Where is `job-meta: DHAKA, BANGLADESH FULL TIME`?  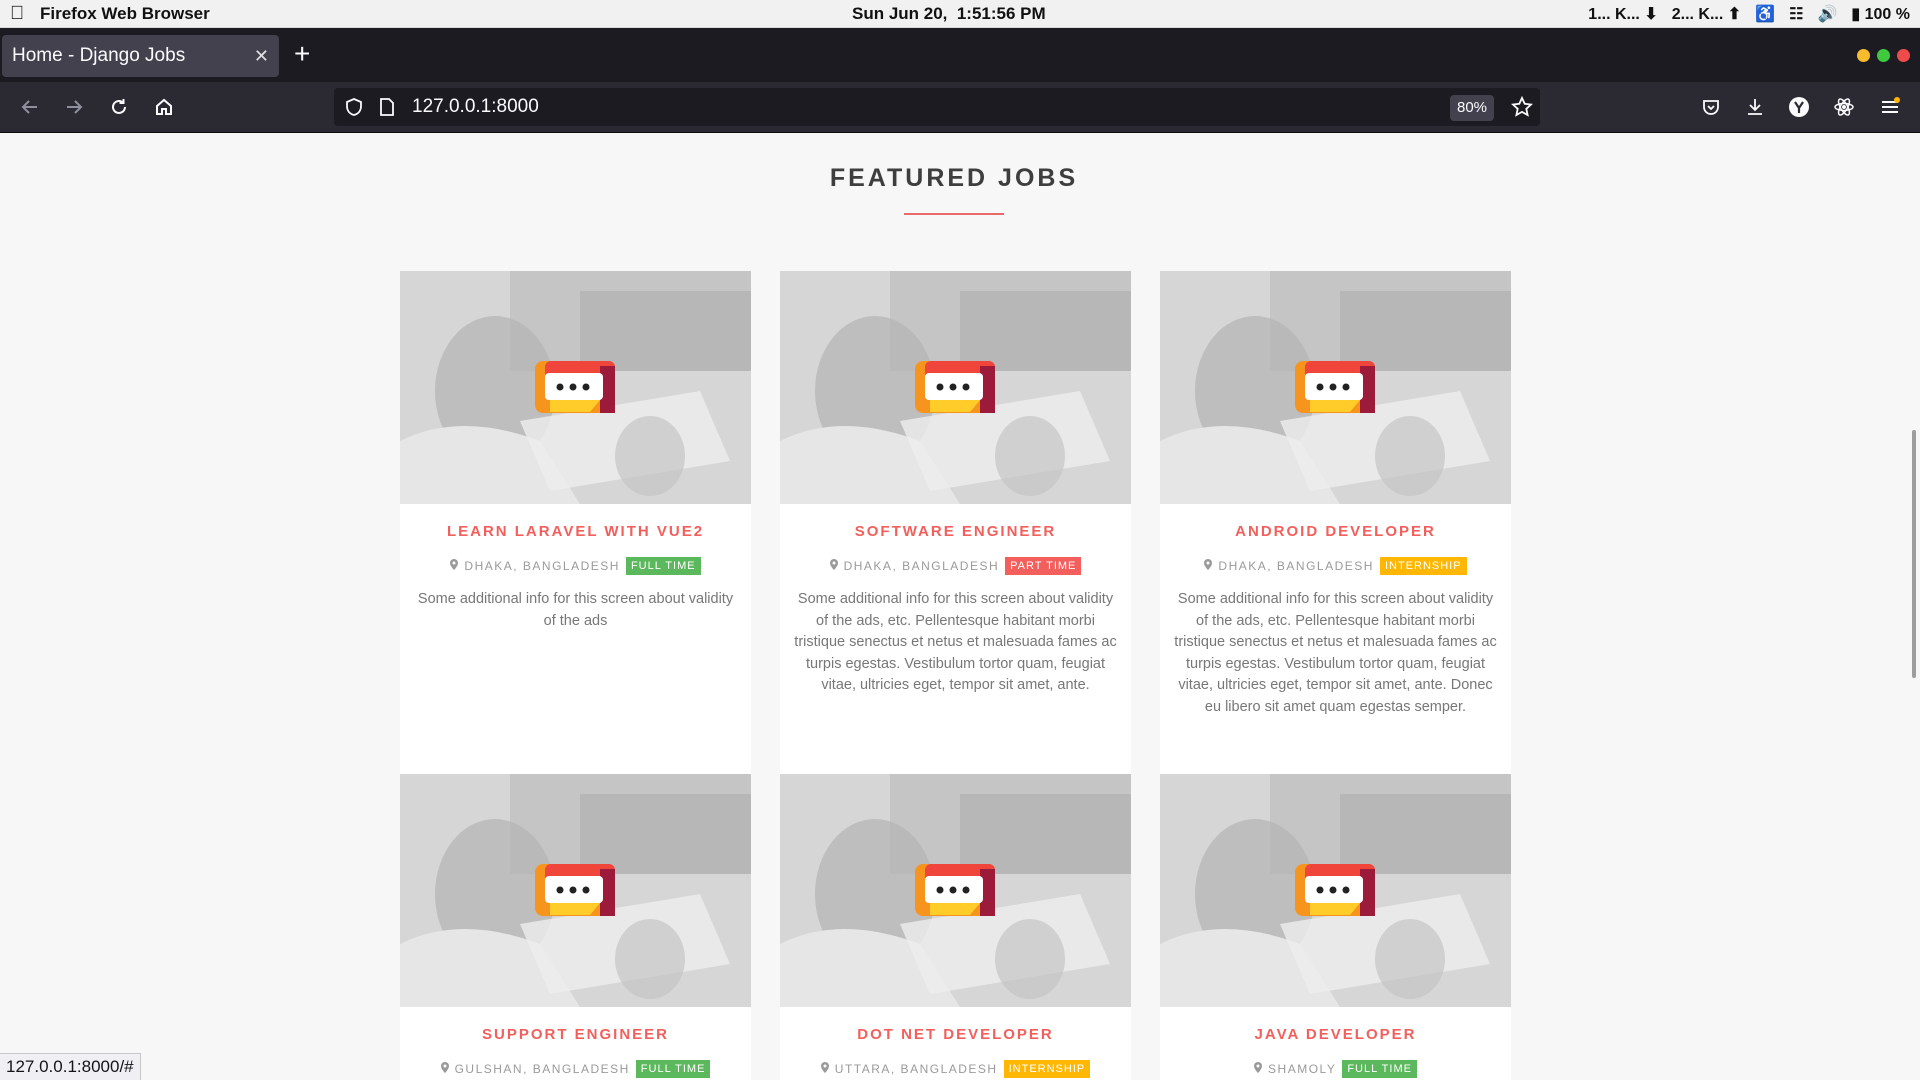
job-meta: DHAKA, BANGLADESH FULL TIME is located at coordinates (575, 566).